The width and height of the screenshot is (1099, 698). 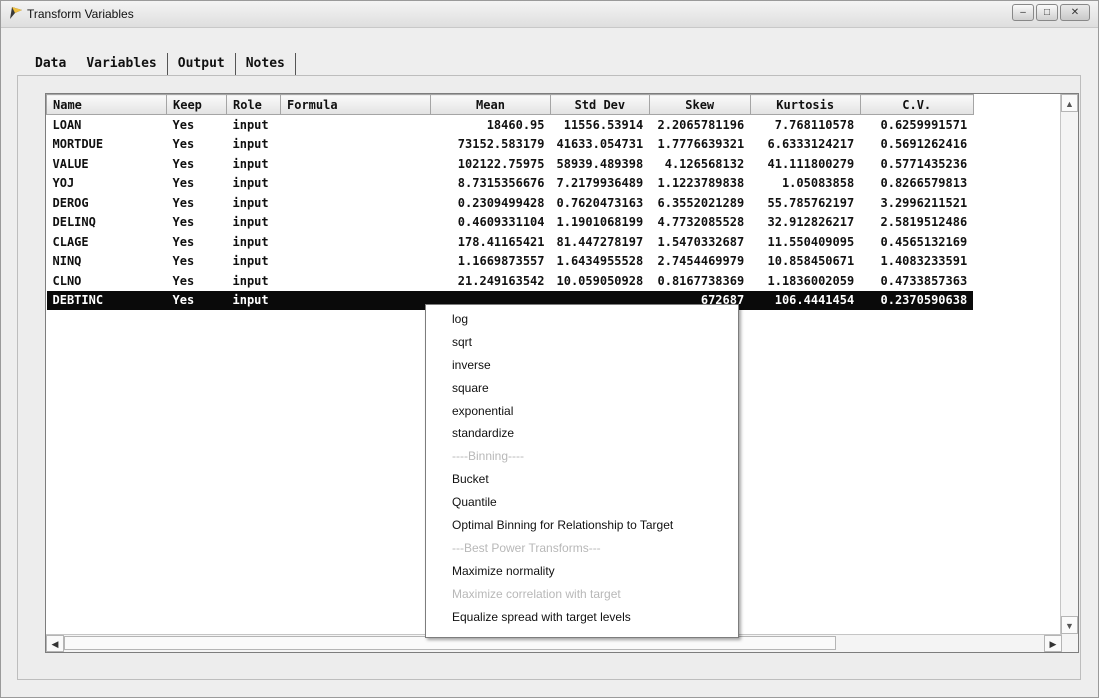 What do you see at coordinates (701, 183) in the screenshot?
I see `cell-skew: 1.1223789838` at bounding box center [701, 183].